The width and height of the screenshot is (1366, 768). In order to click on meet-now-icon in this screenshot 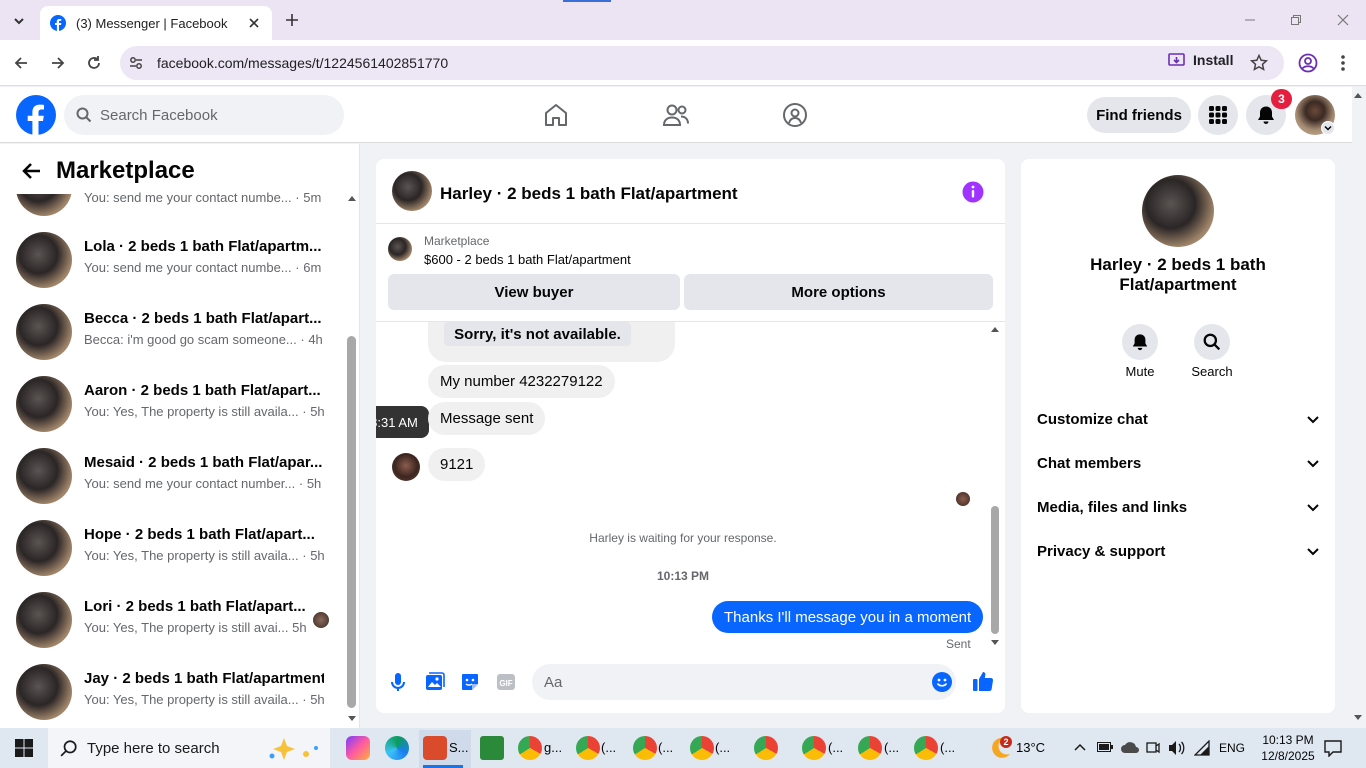, I will do `click(1153, 748)`.